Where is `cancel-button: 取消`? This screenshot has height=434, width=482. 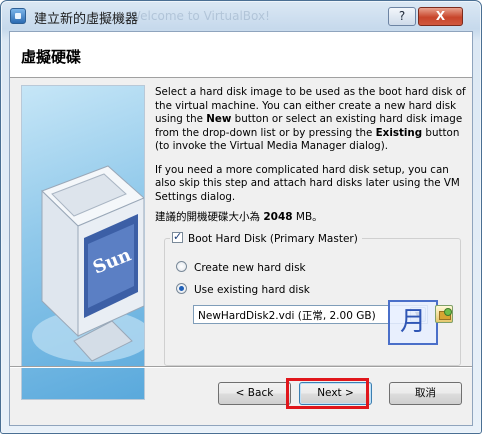
cancel-button: 取消 is located at coordinates (425, 393).